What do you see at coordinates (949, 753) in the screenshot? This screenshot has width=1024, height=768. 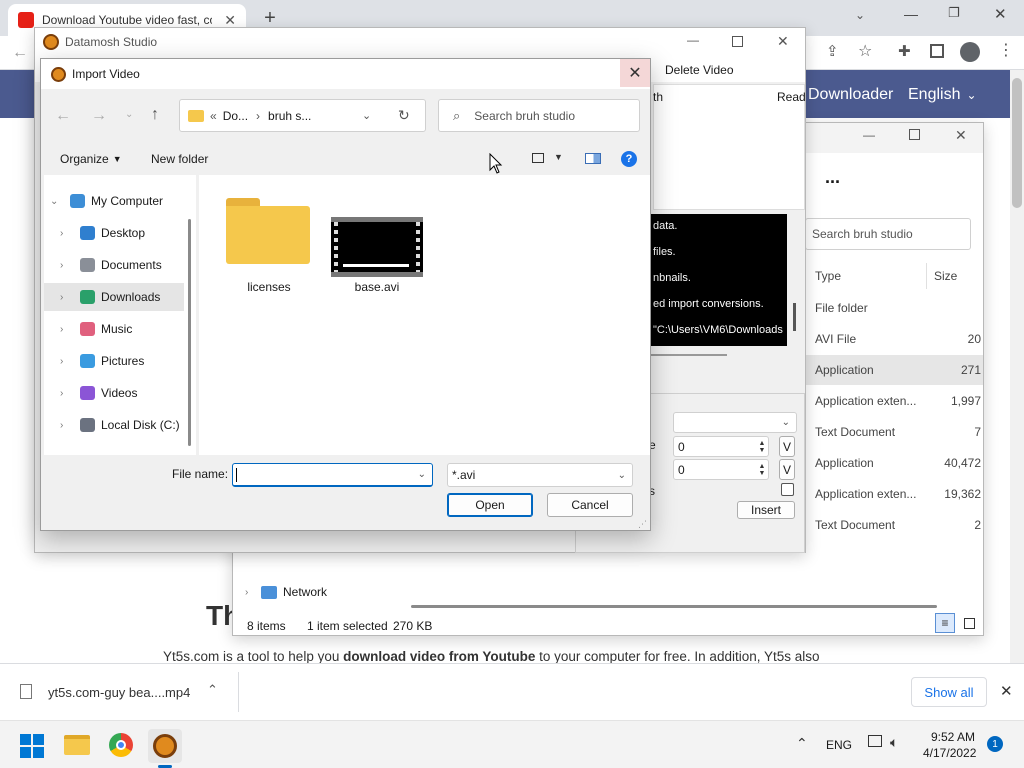 I see `clock-date: 4/17/2022` at bounding box center [949, 753].